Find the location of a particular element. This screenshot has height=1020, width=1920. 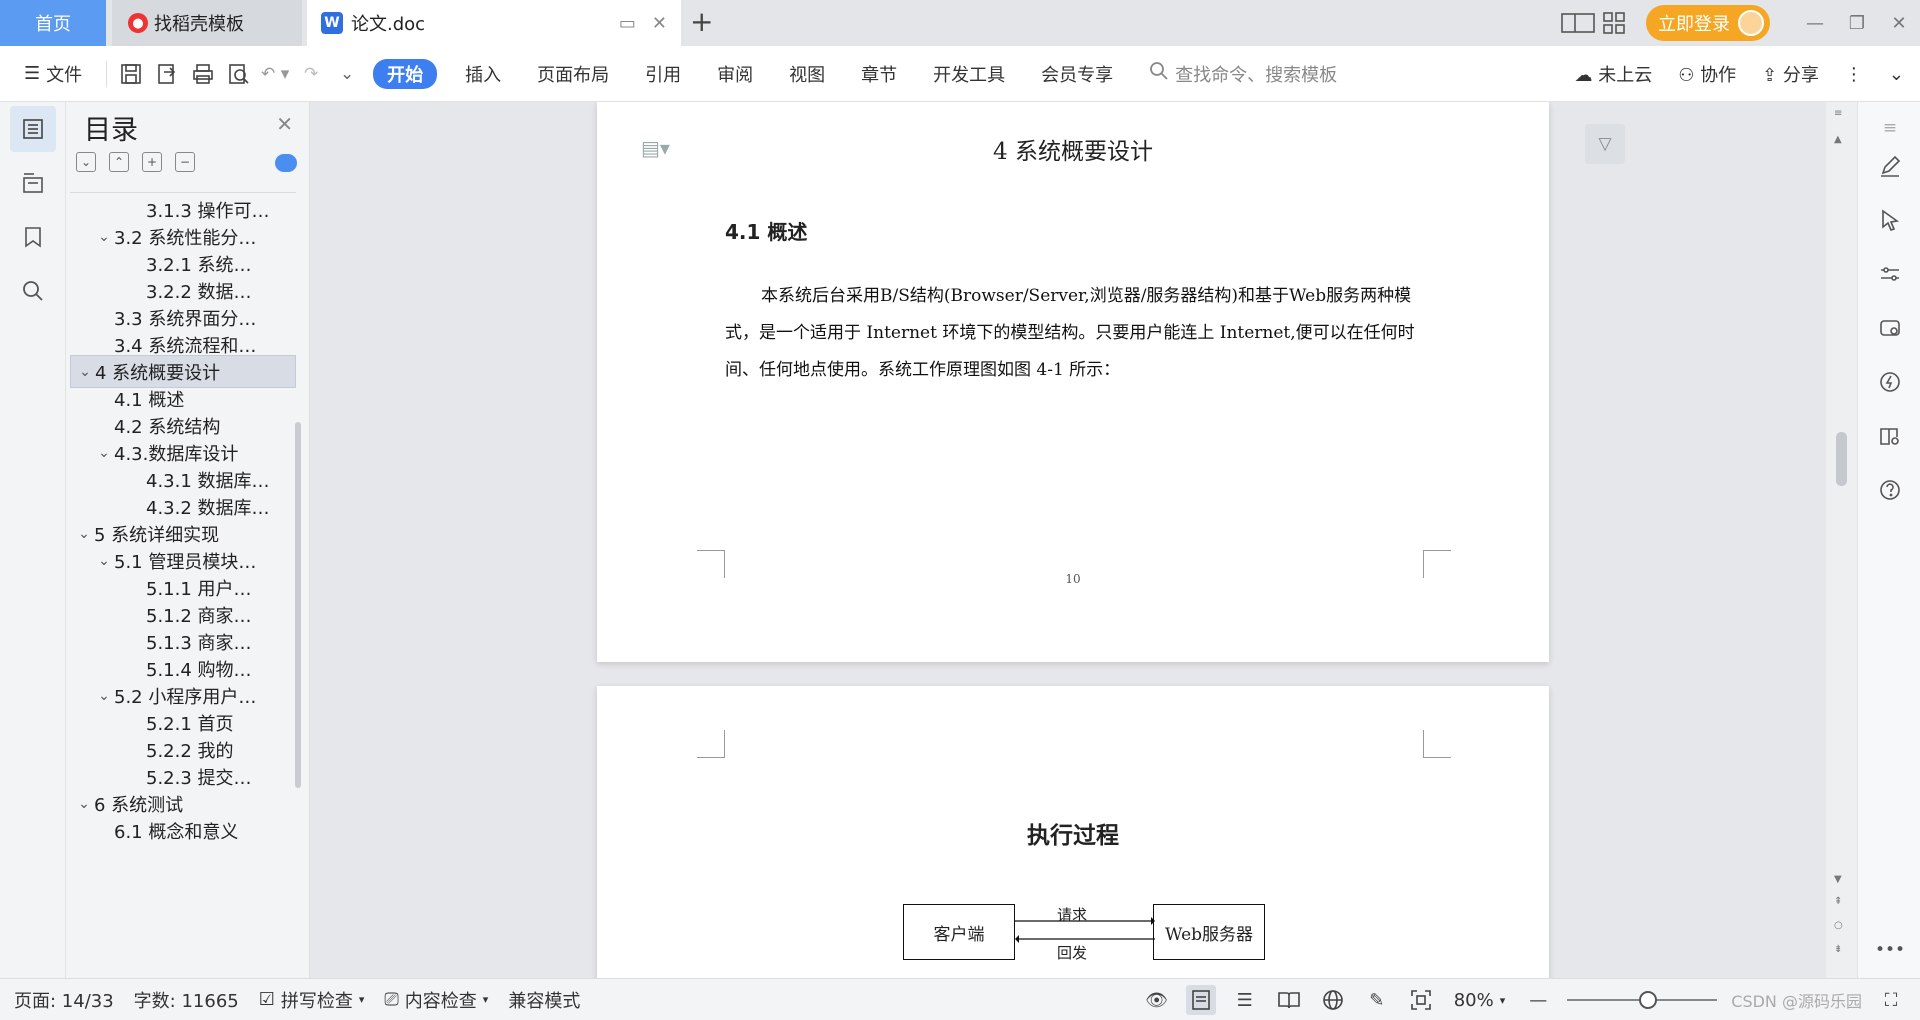

select-cursor-icon is located at coordinates (1890, 220).